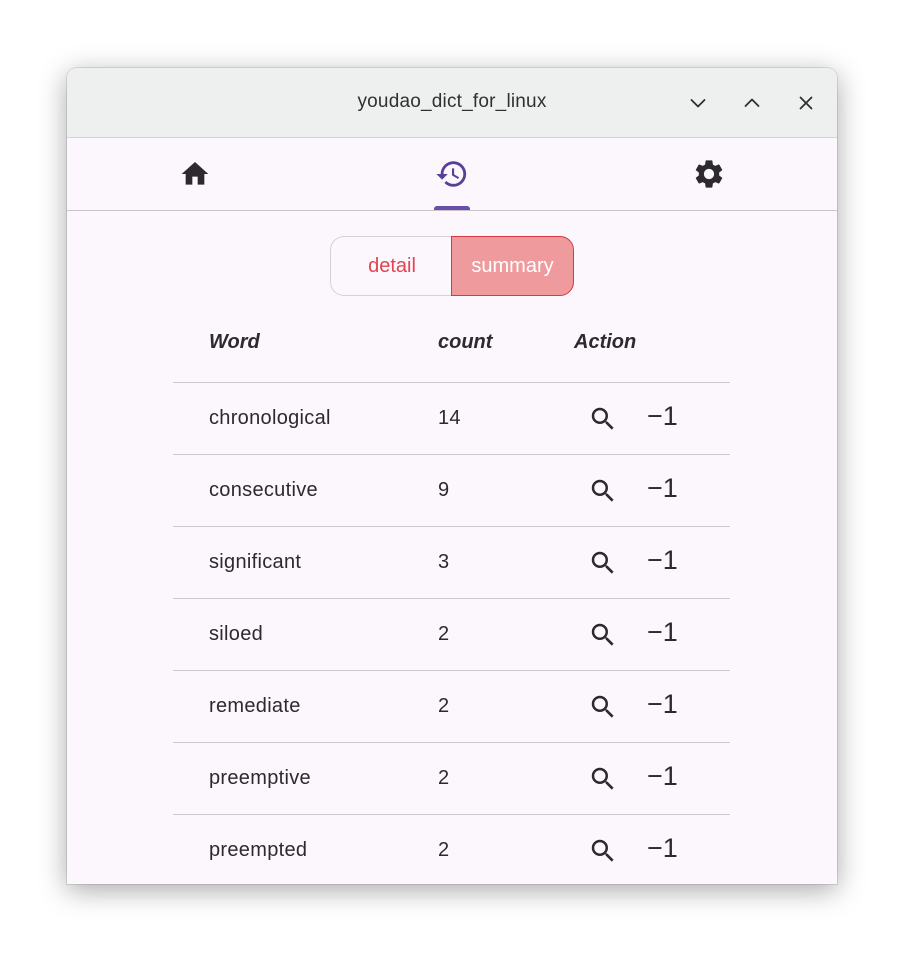  I want to click on count-cell: 9, so click(444, 490).